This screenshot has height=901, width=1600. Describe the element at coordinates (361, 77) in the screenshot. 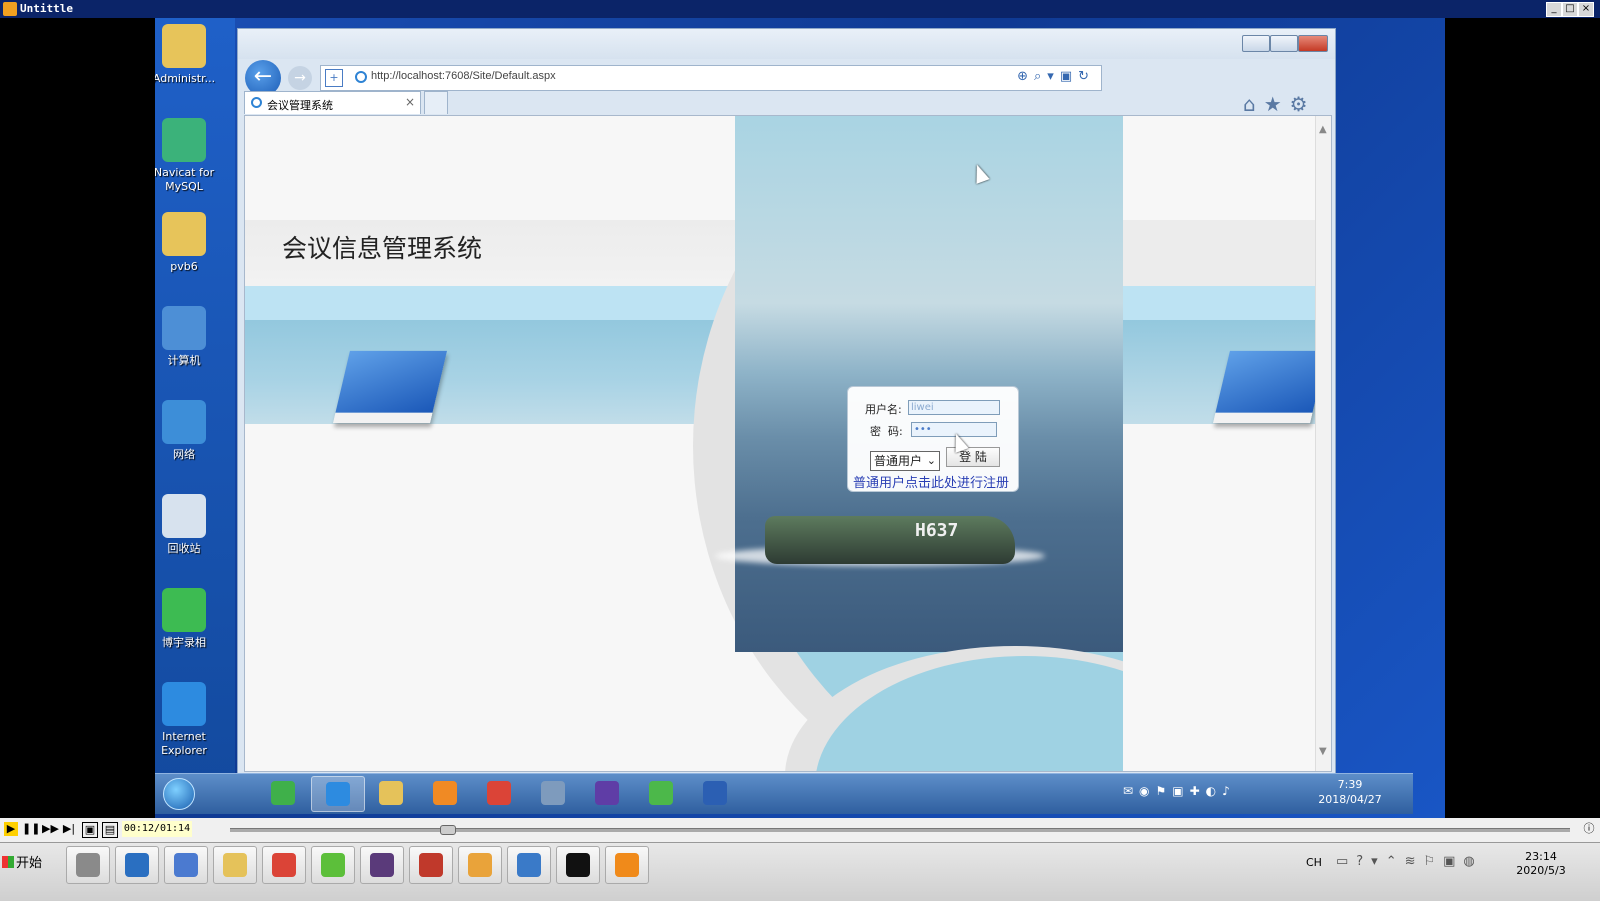

I see `page-favicon-icon` at that location.